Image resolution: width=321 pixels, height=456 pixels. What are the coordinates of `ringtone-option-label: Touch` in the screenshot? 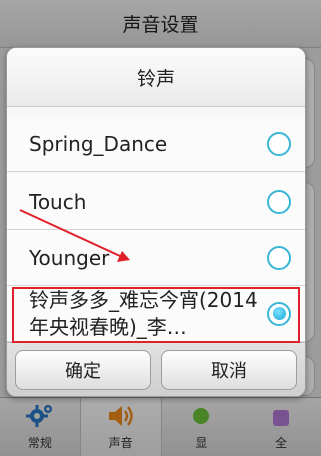 It's located at (58, 201).